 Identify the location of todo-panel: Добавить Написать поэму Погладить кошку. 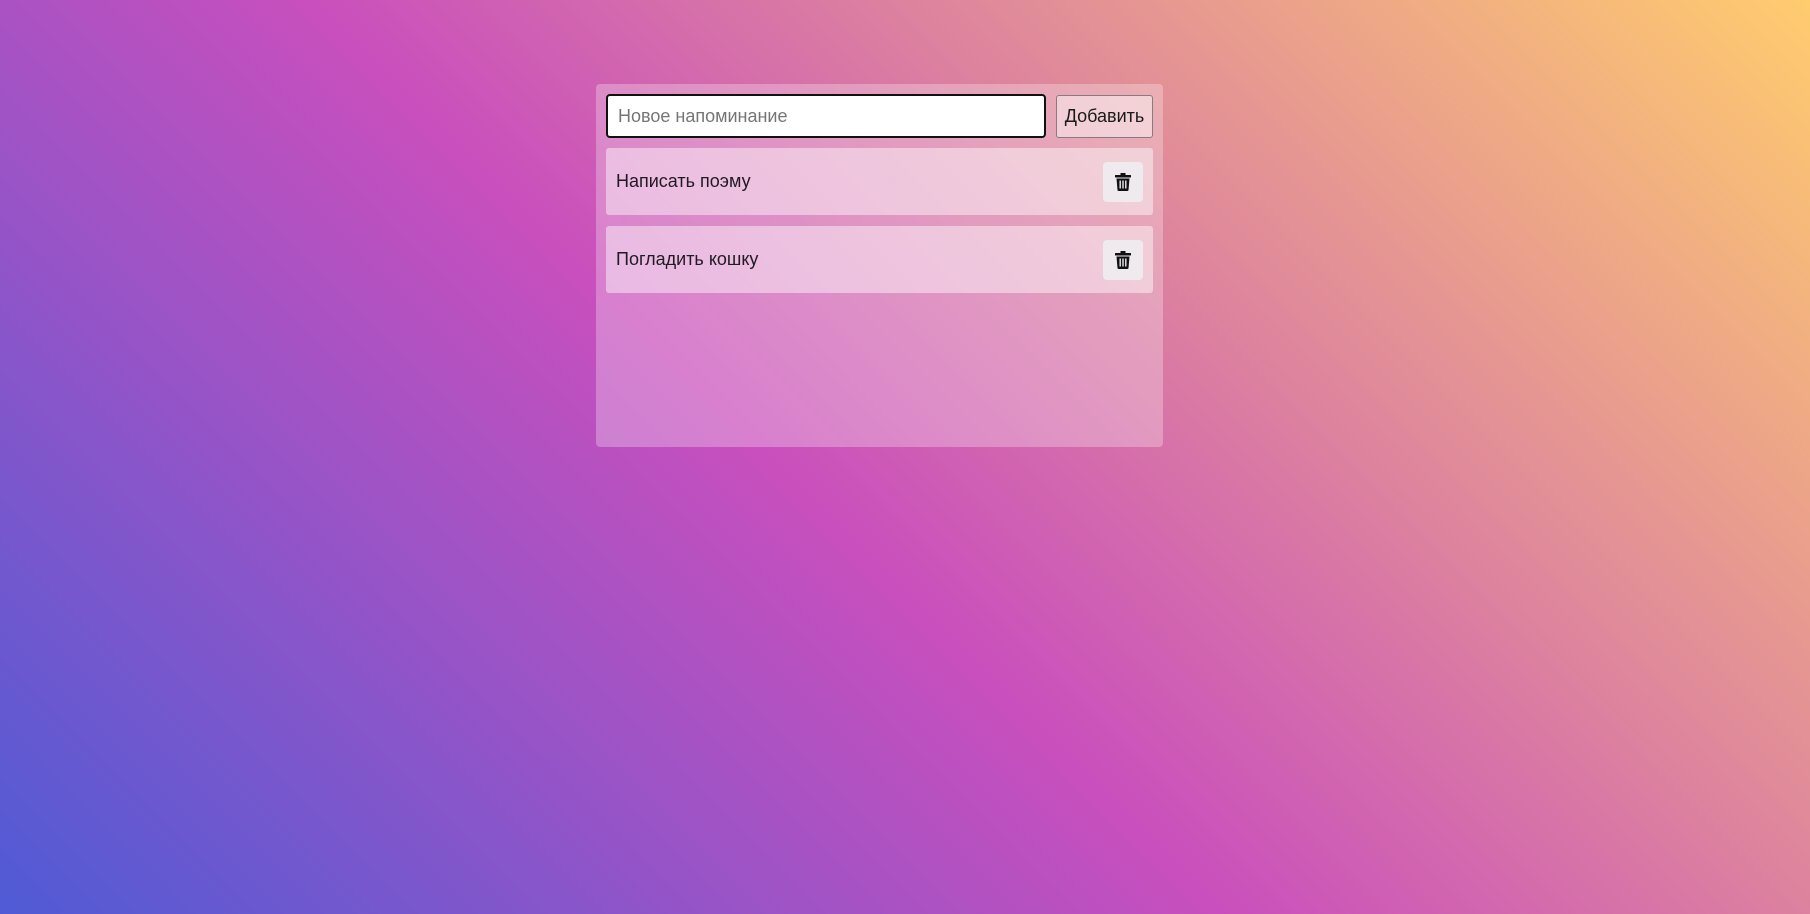
(879, 265).